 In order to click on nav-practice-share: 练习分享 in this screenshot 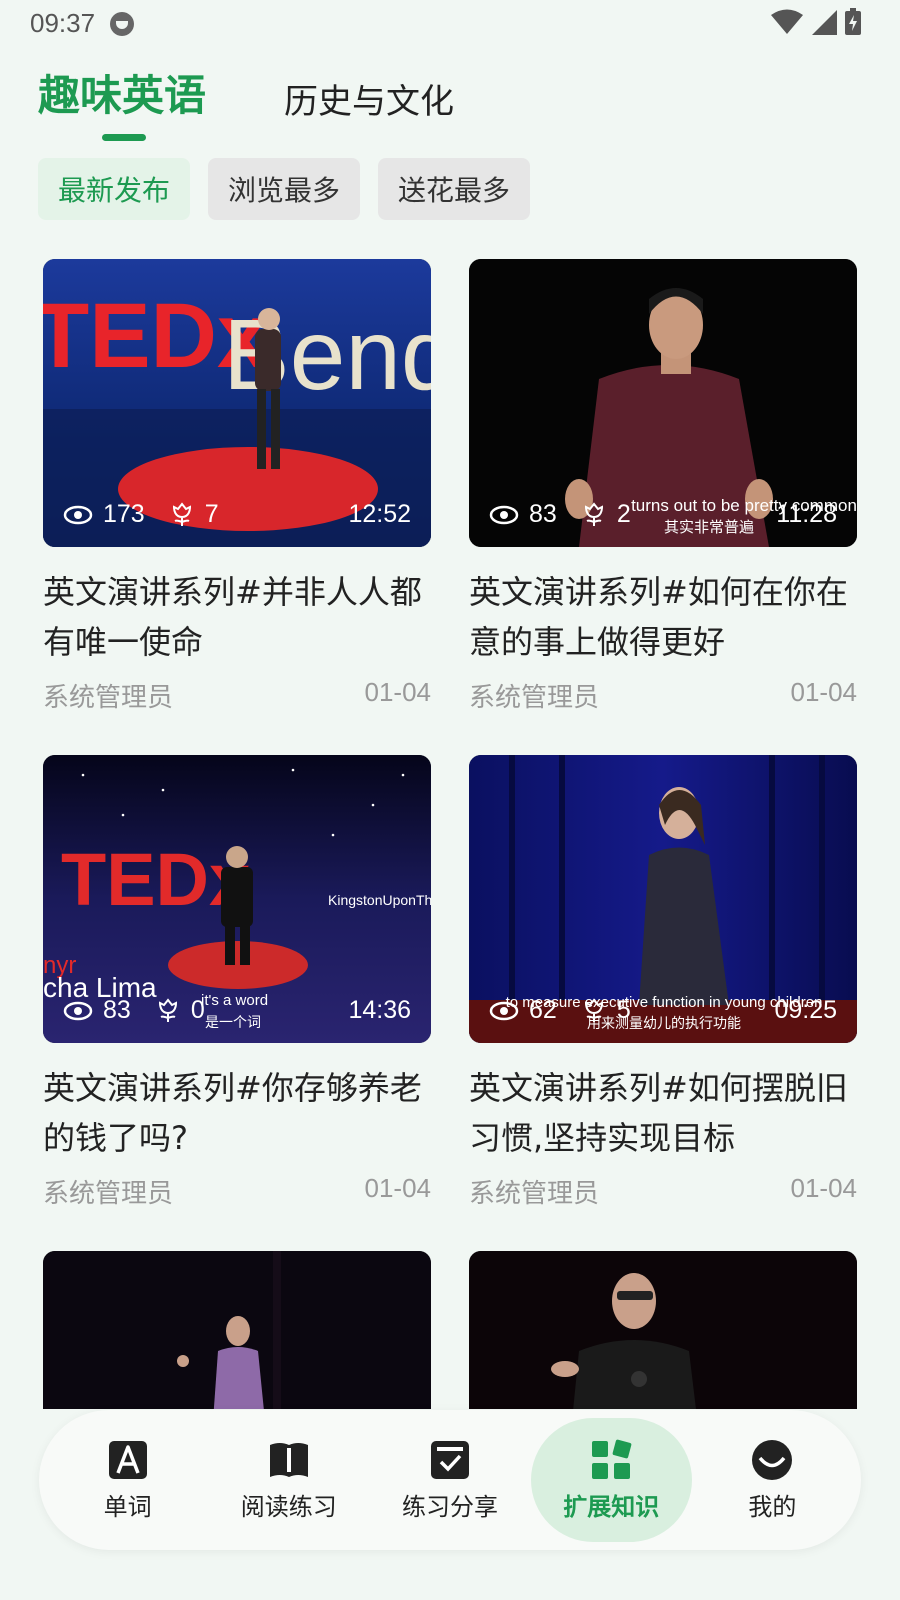, I will do `click(449, 1480)`.